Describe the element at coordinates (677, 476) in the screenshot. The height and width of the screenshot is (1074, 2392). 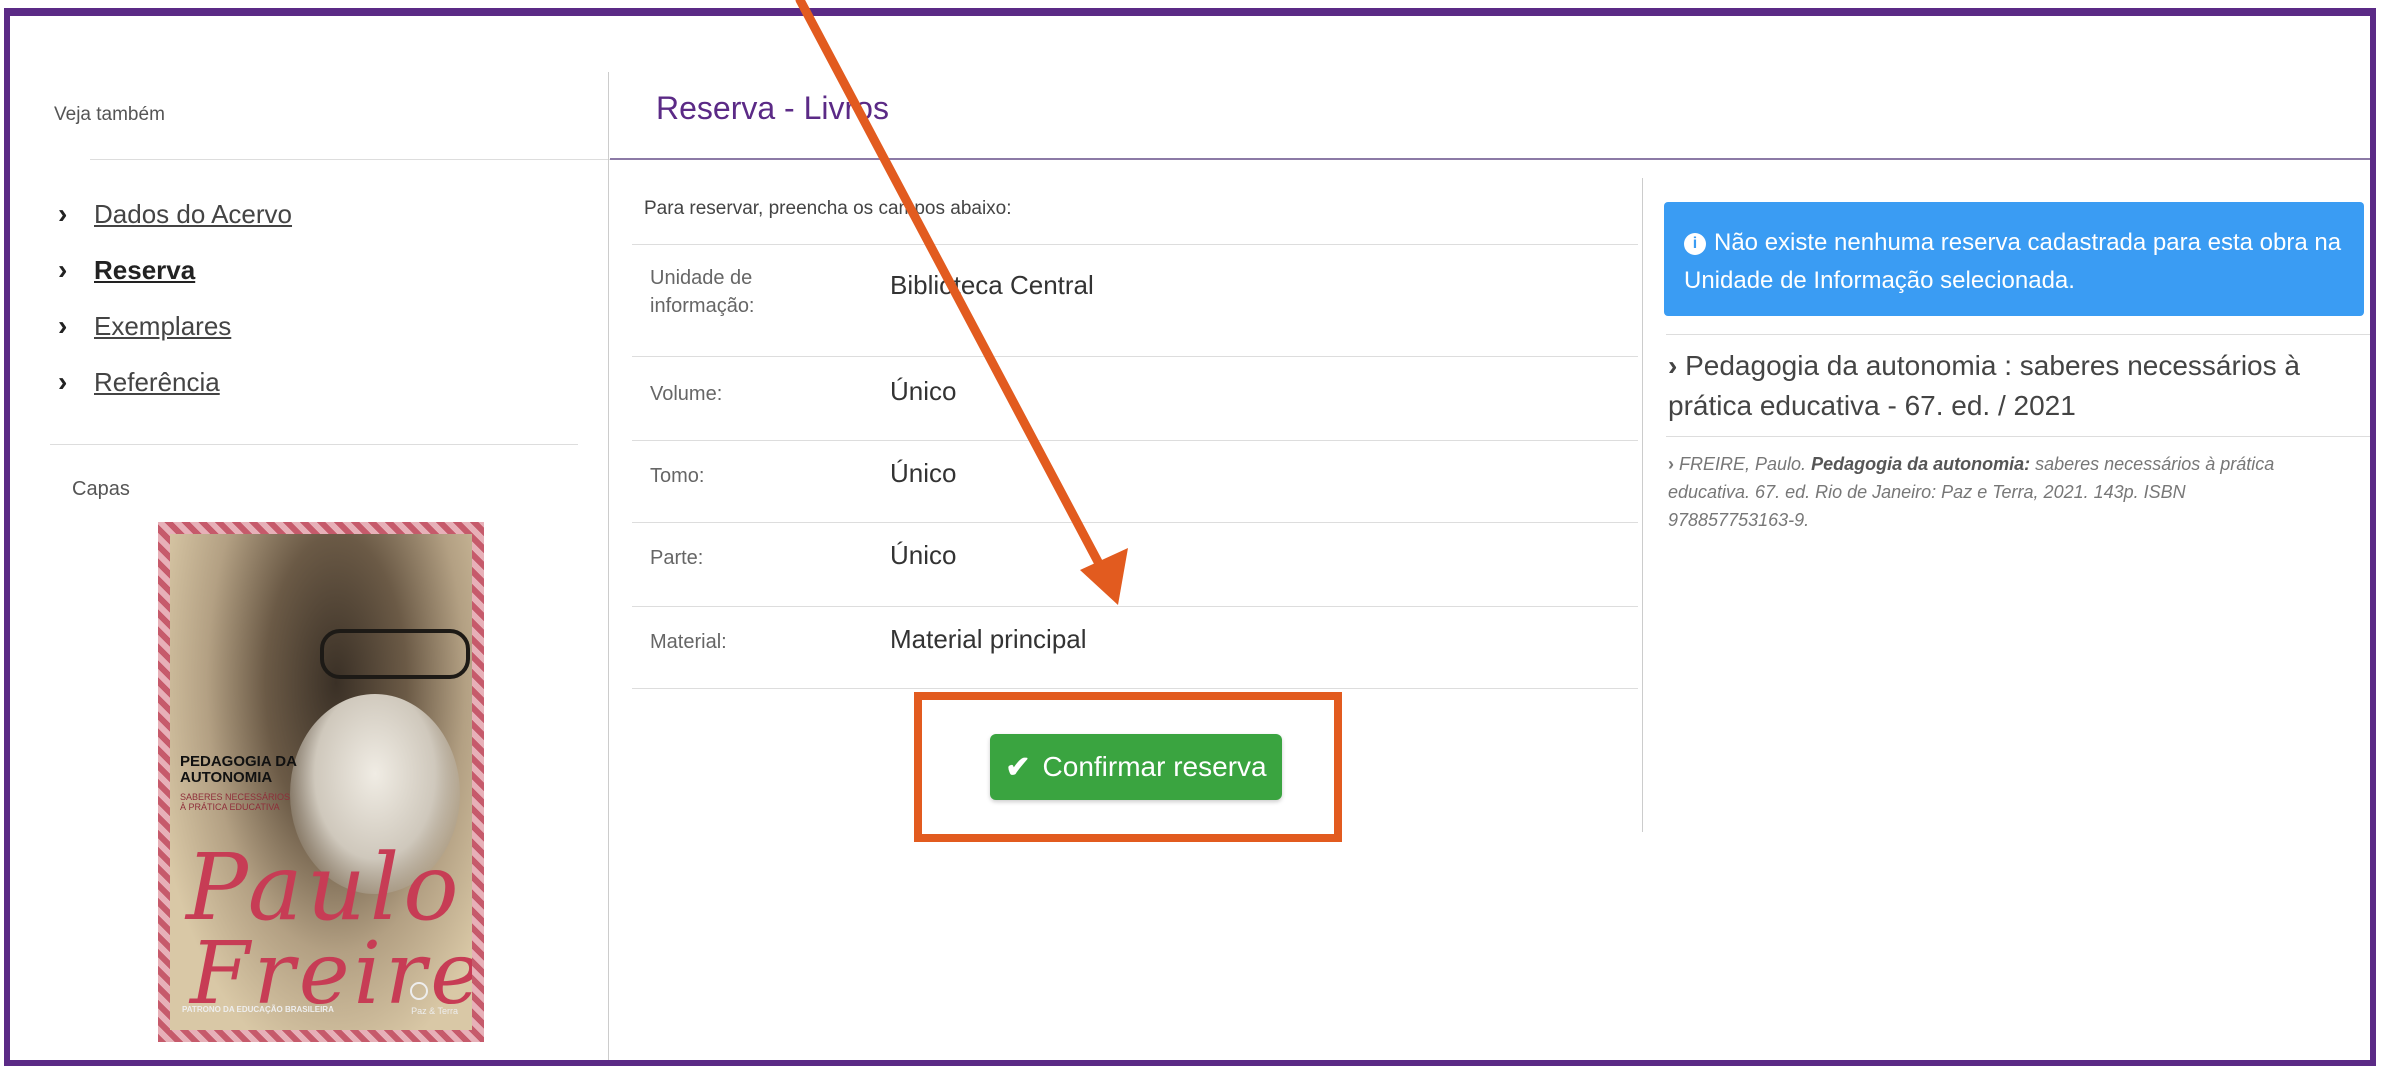
I see `field-label-tomo: Tomo:` at that location.